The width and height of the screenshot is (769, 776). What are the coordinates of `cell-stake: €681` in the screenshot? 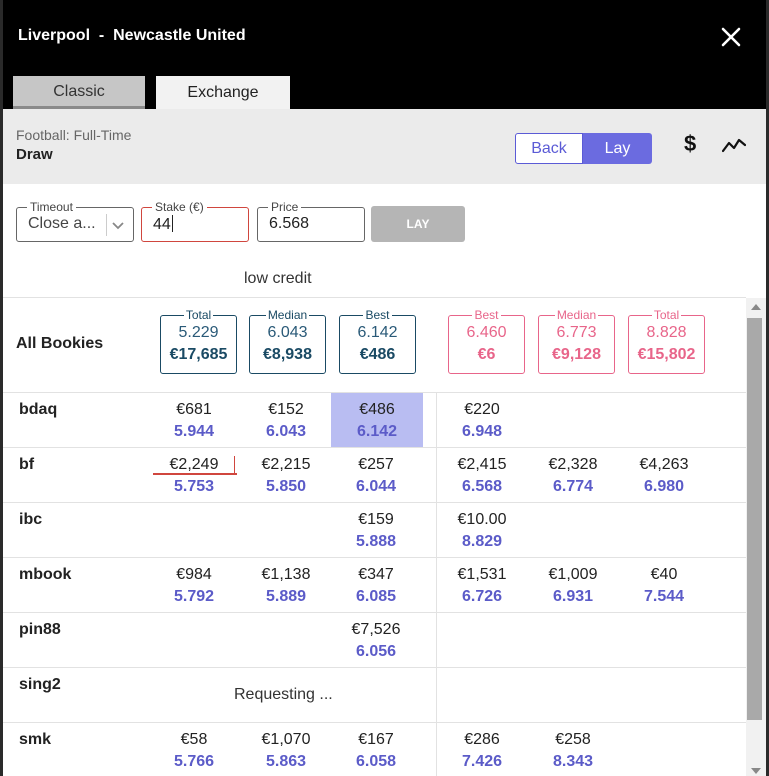 It's located at (194, 409).